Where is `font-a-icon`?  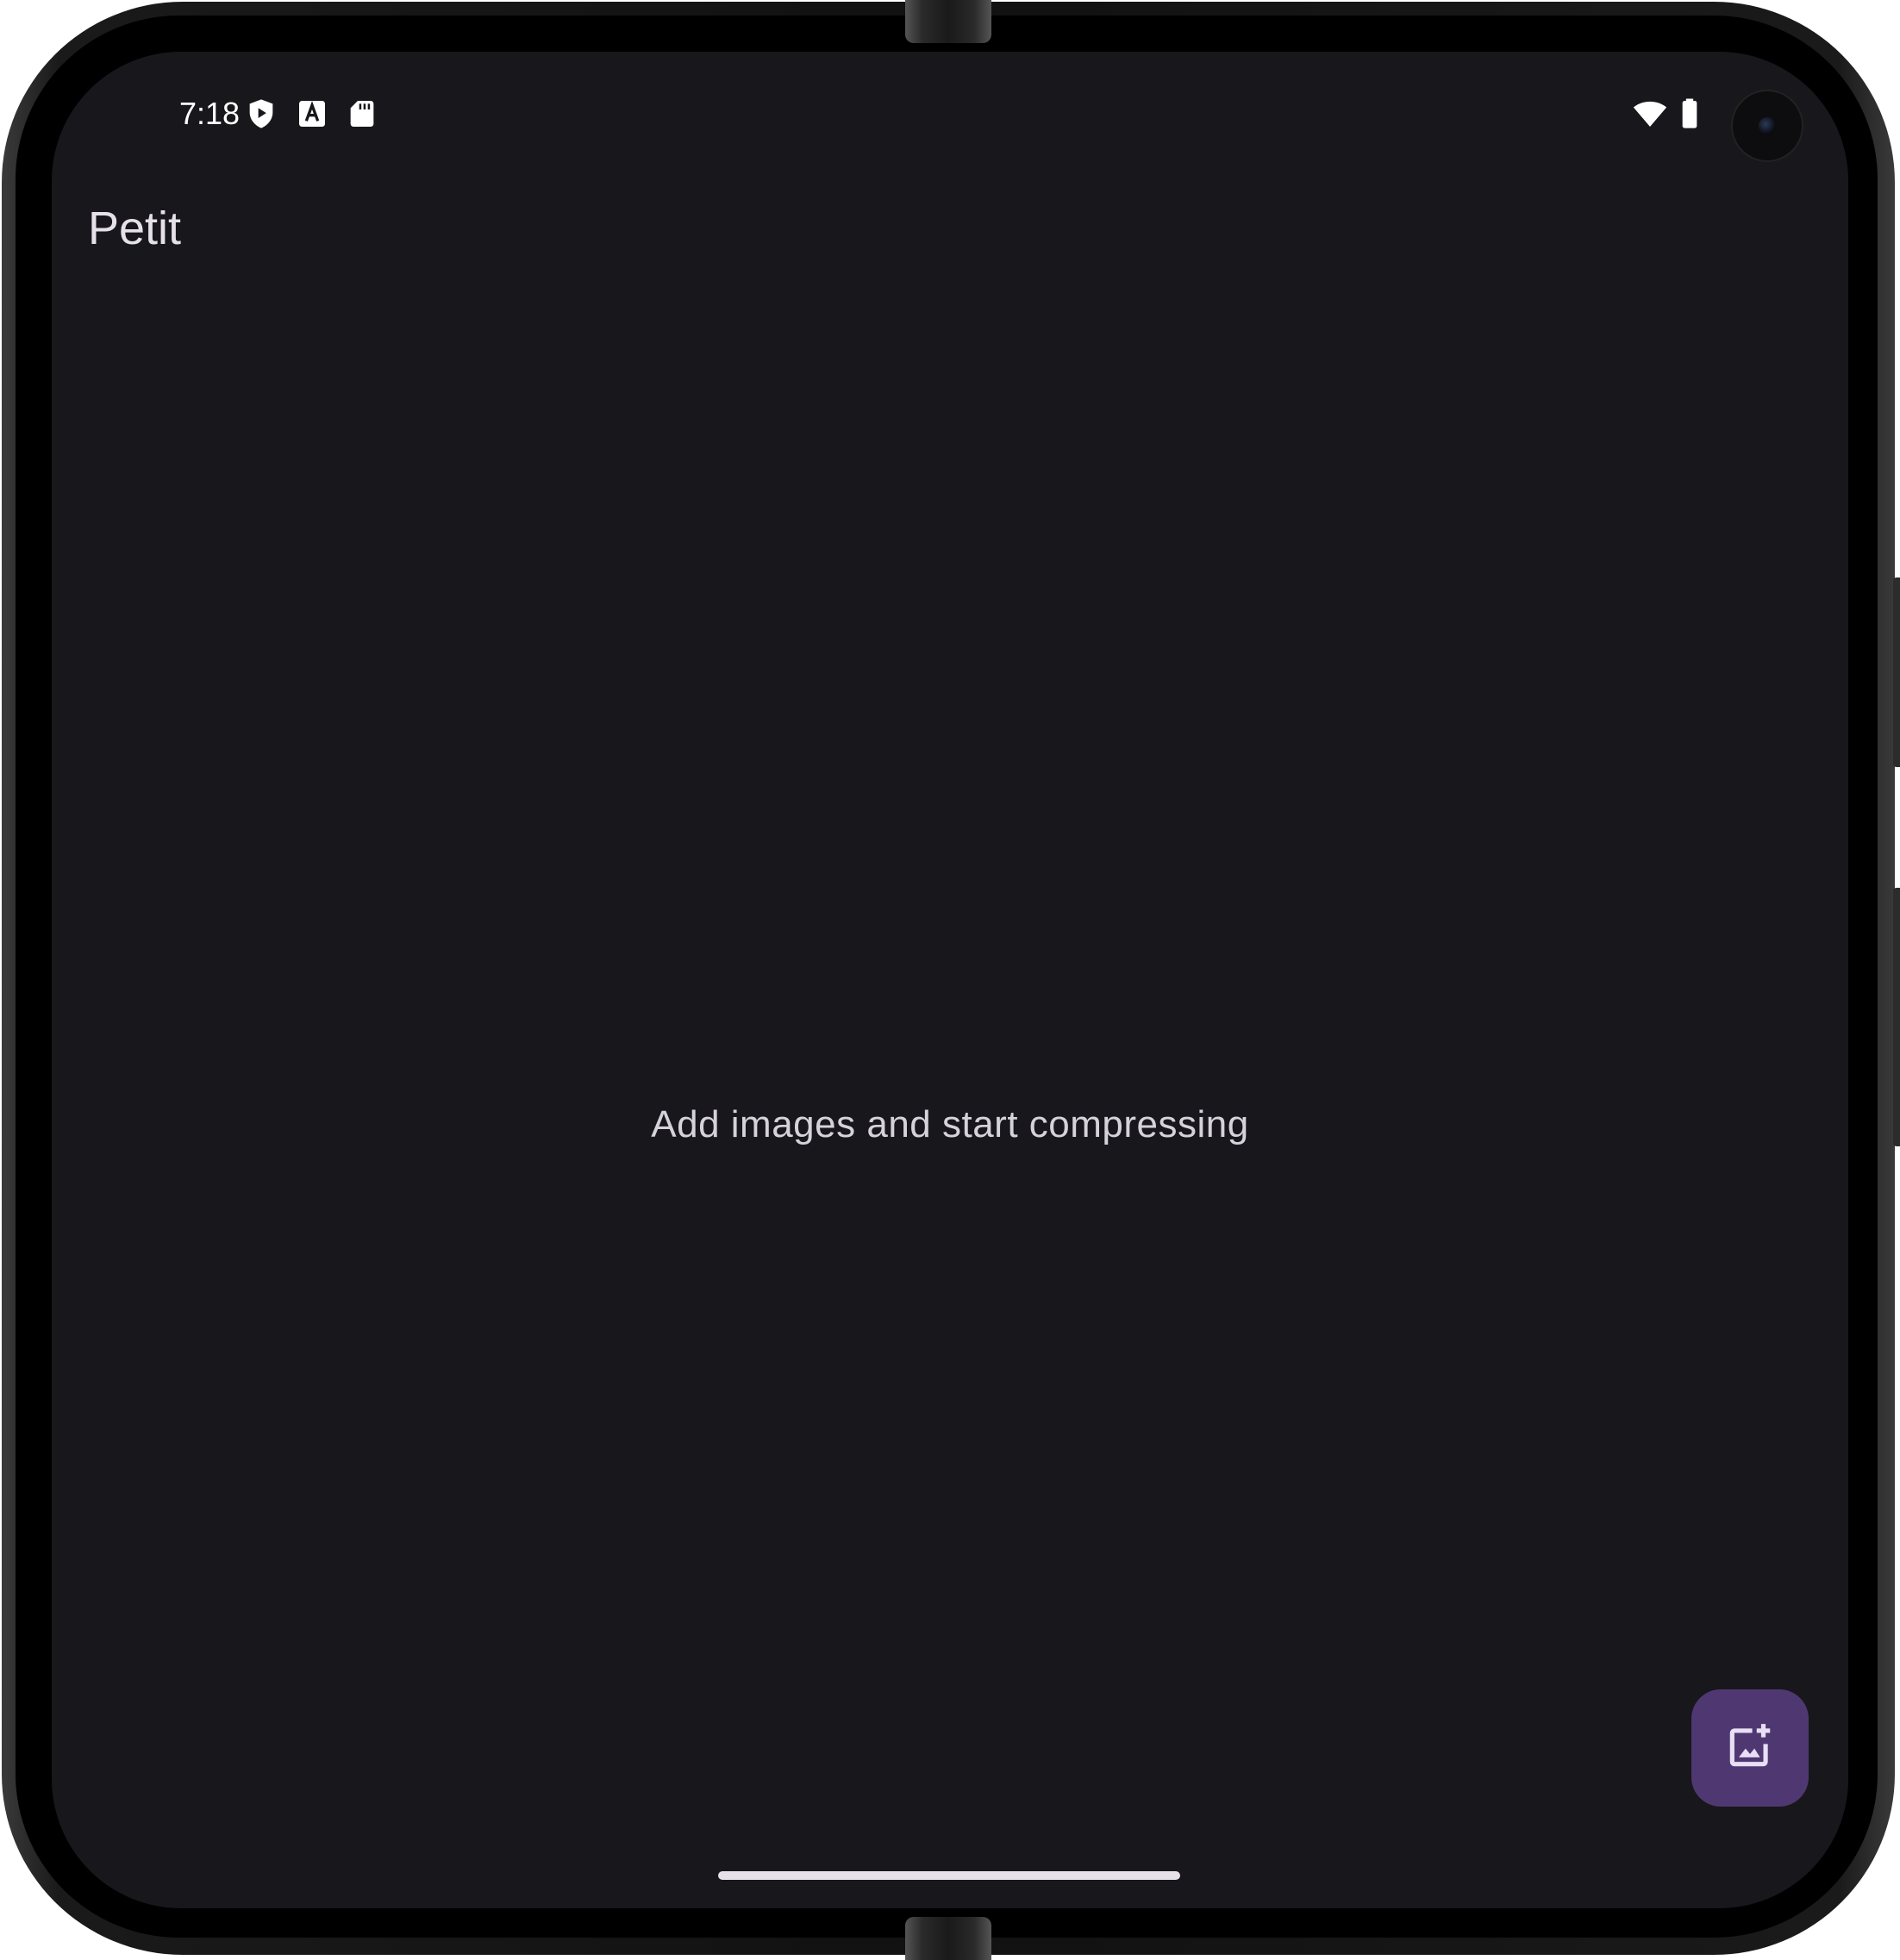
font-a-icon is located at coordinates (312, 114).